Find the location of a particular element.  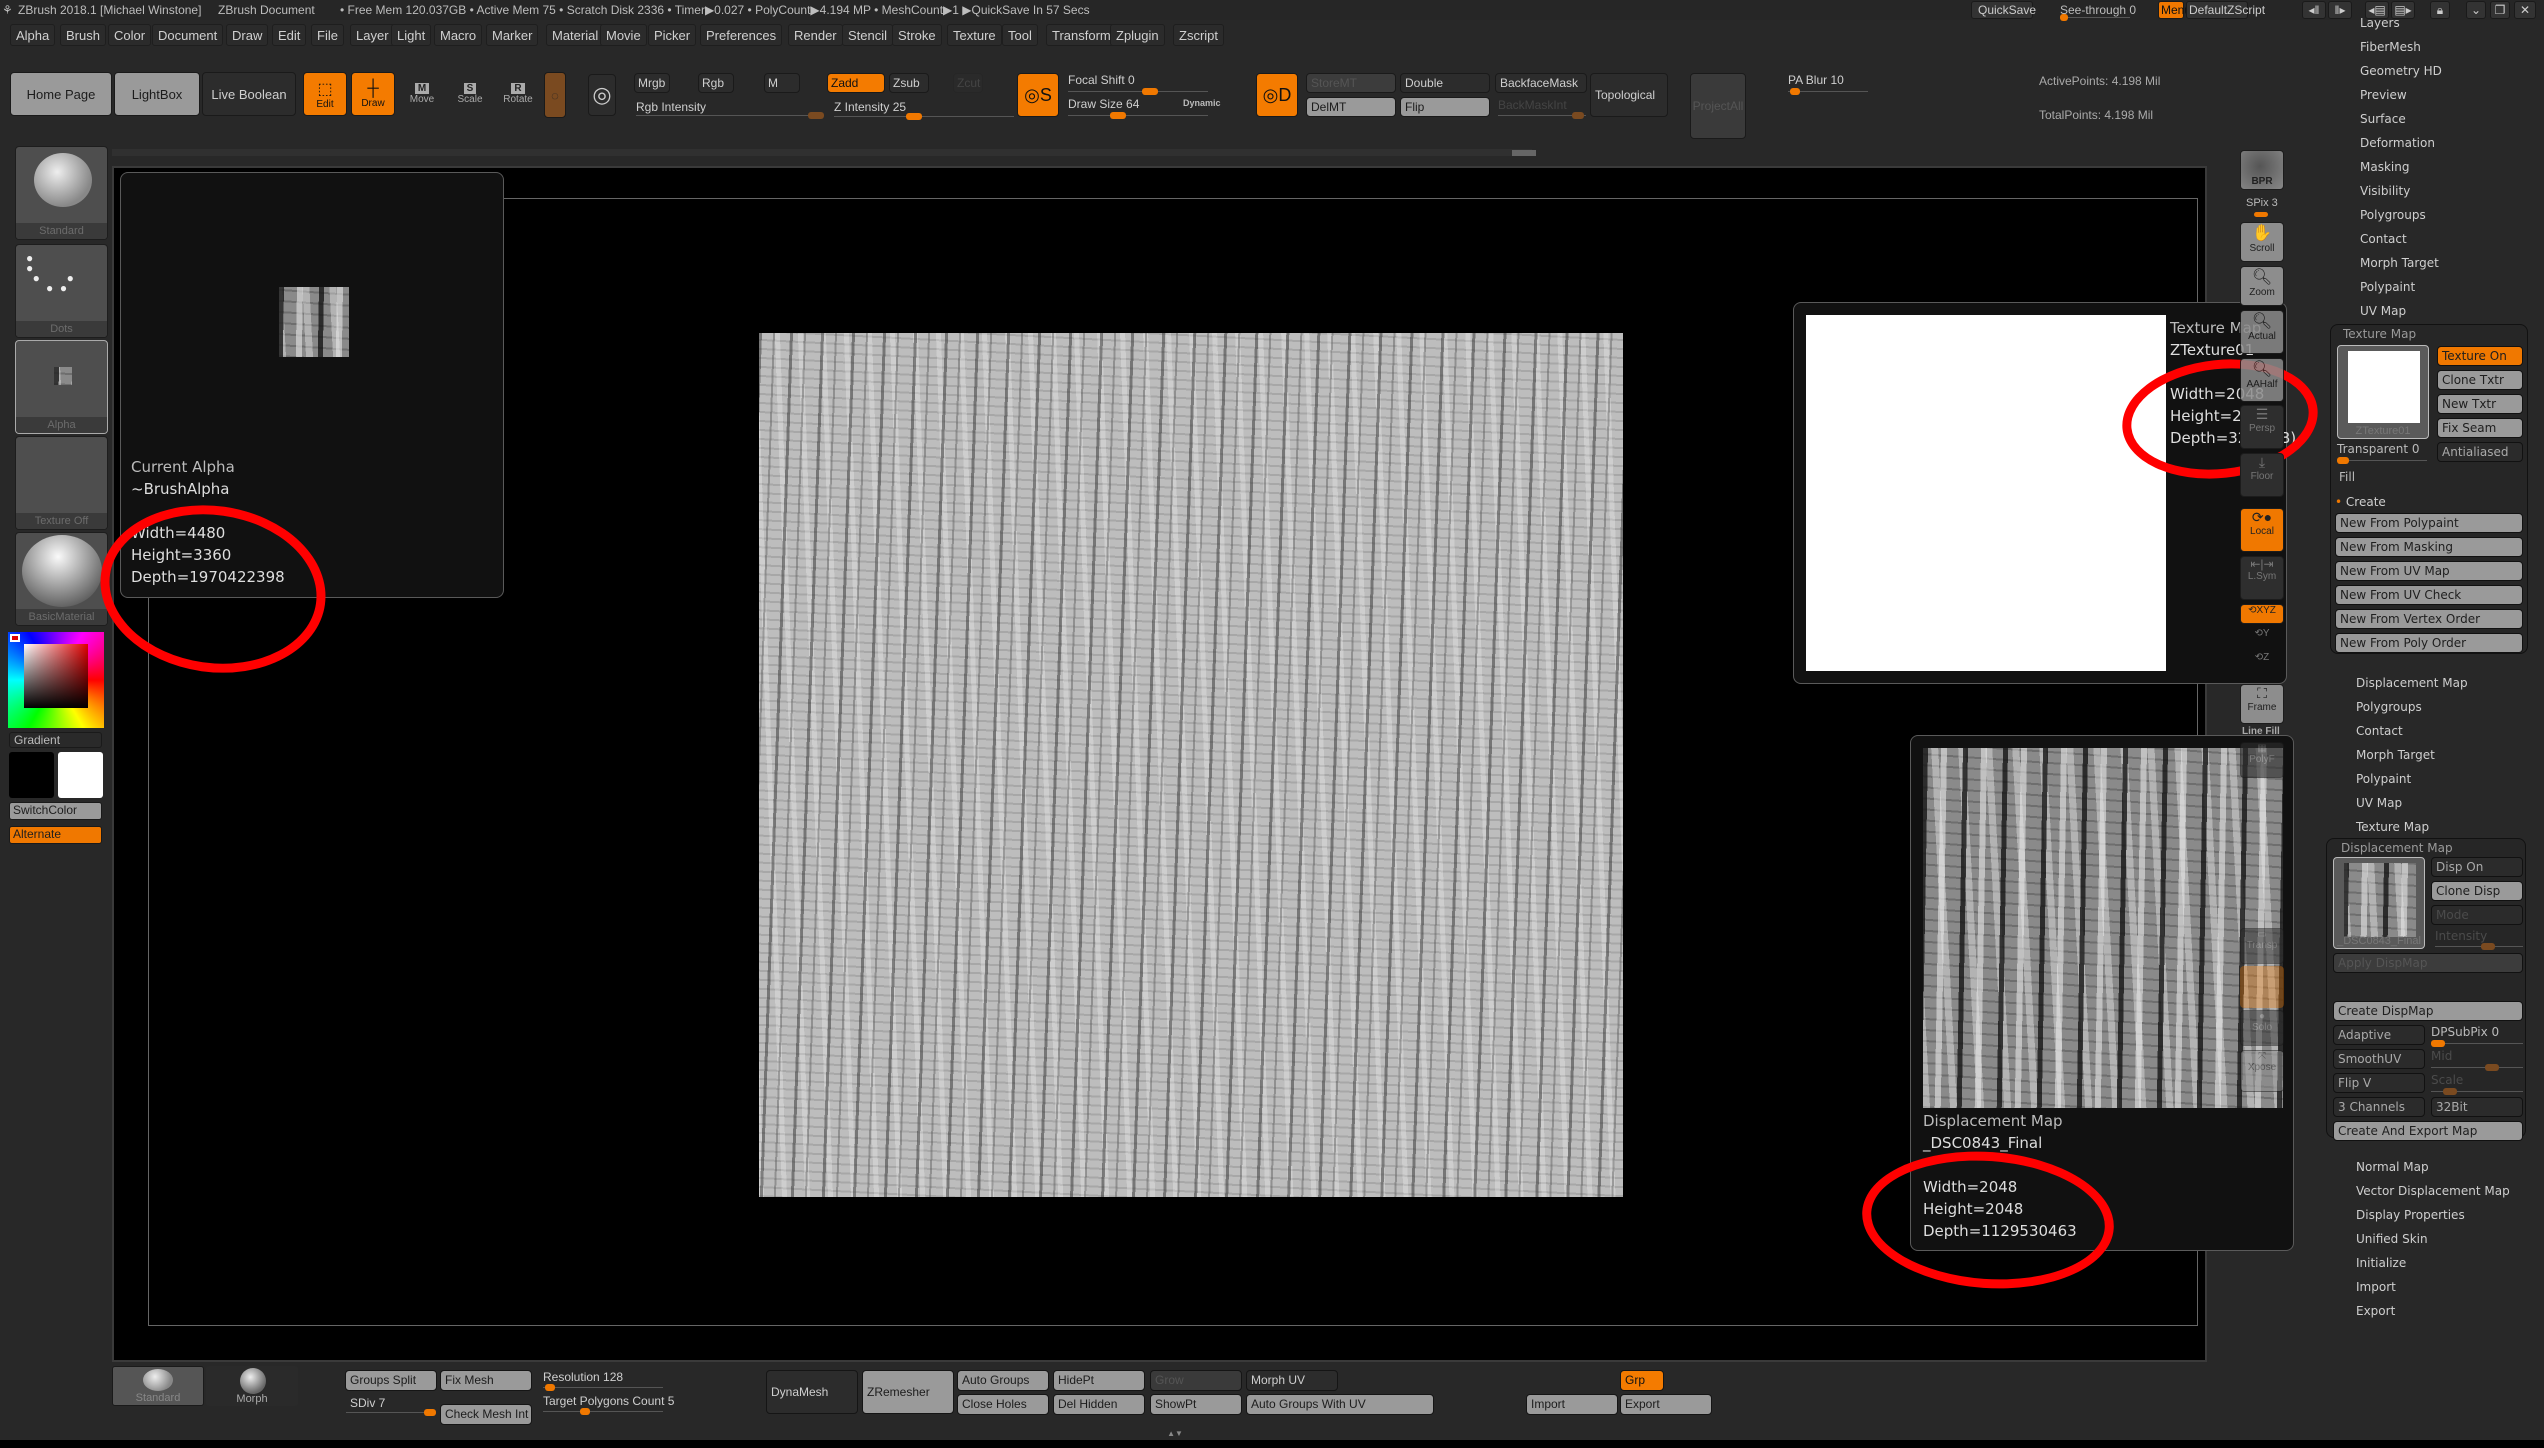

tool-subpalette-unified-skin: Unified Skin is located at coordinates (2392, 1239).